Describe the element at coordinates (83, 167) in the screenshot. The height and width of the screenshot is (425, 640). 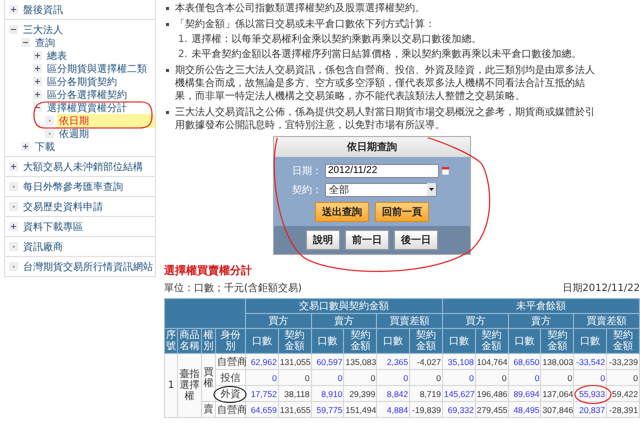
I see `sidebar-item: 大額交易人未沖銷部位結構` at that location.